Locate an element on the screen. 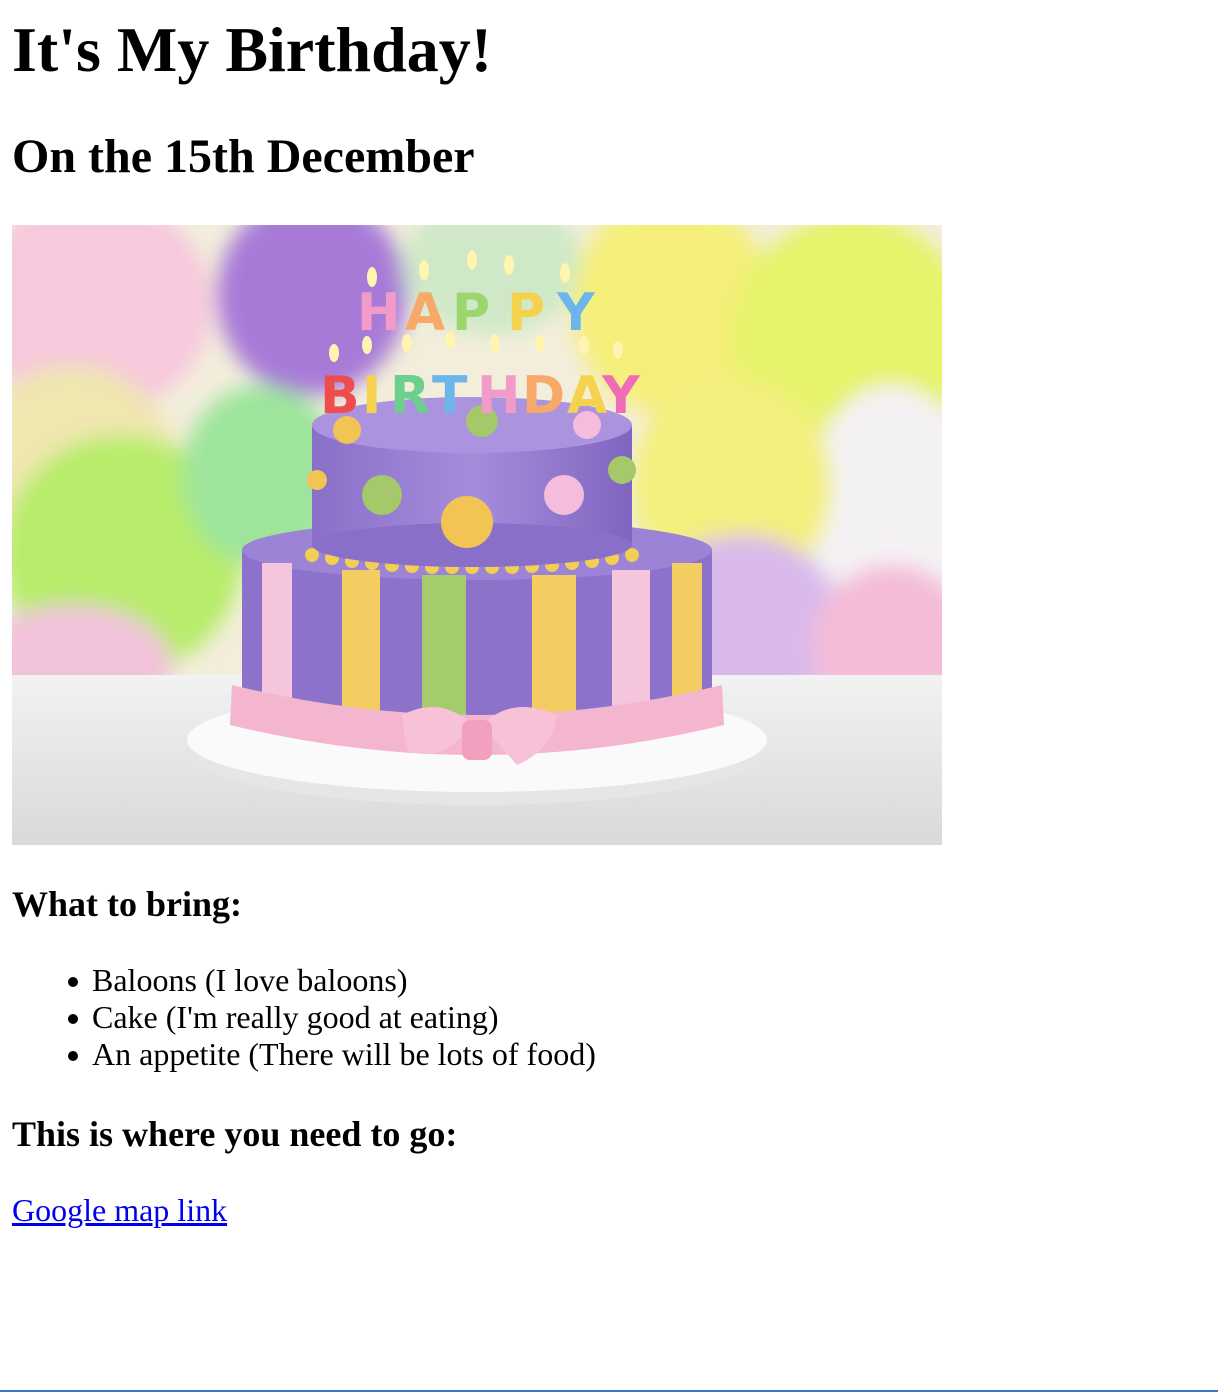 The height and width of the screenshot is (1392, 1218). what-to-bring-heading: What to bring: is located at coordinates (127, 904).